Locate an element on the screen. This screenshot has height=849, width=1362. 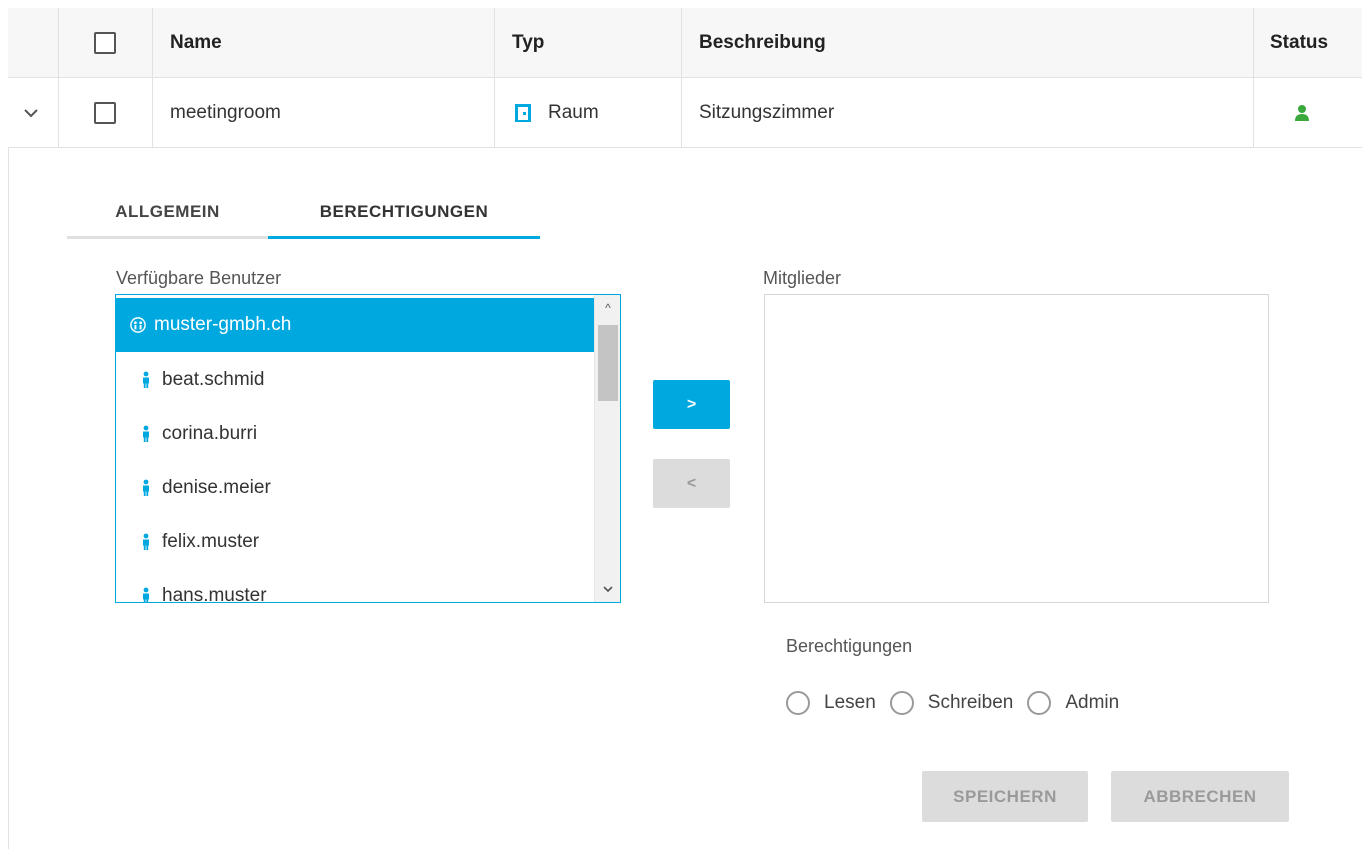
list-item: muster-gmbh.ch is located at coordinates (355, 325).